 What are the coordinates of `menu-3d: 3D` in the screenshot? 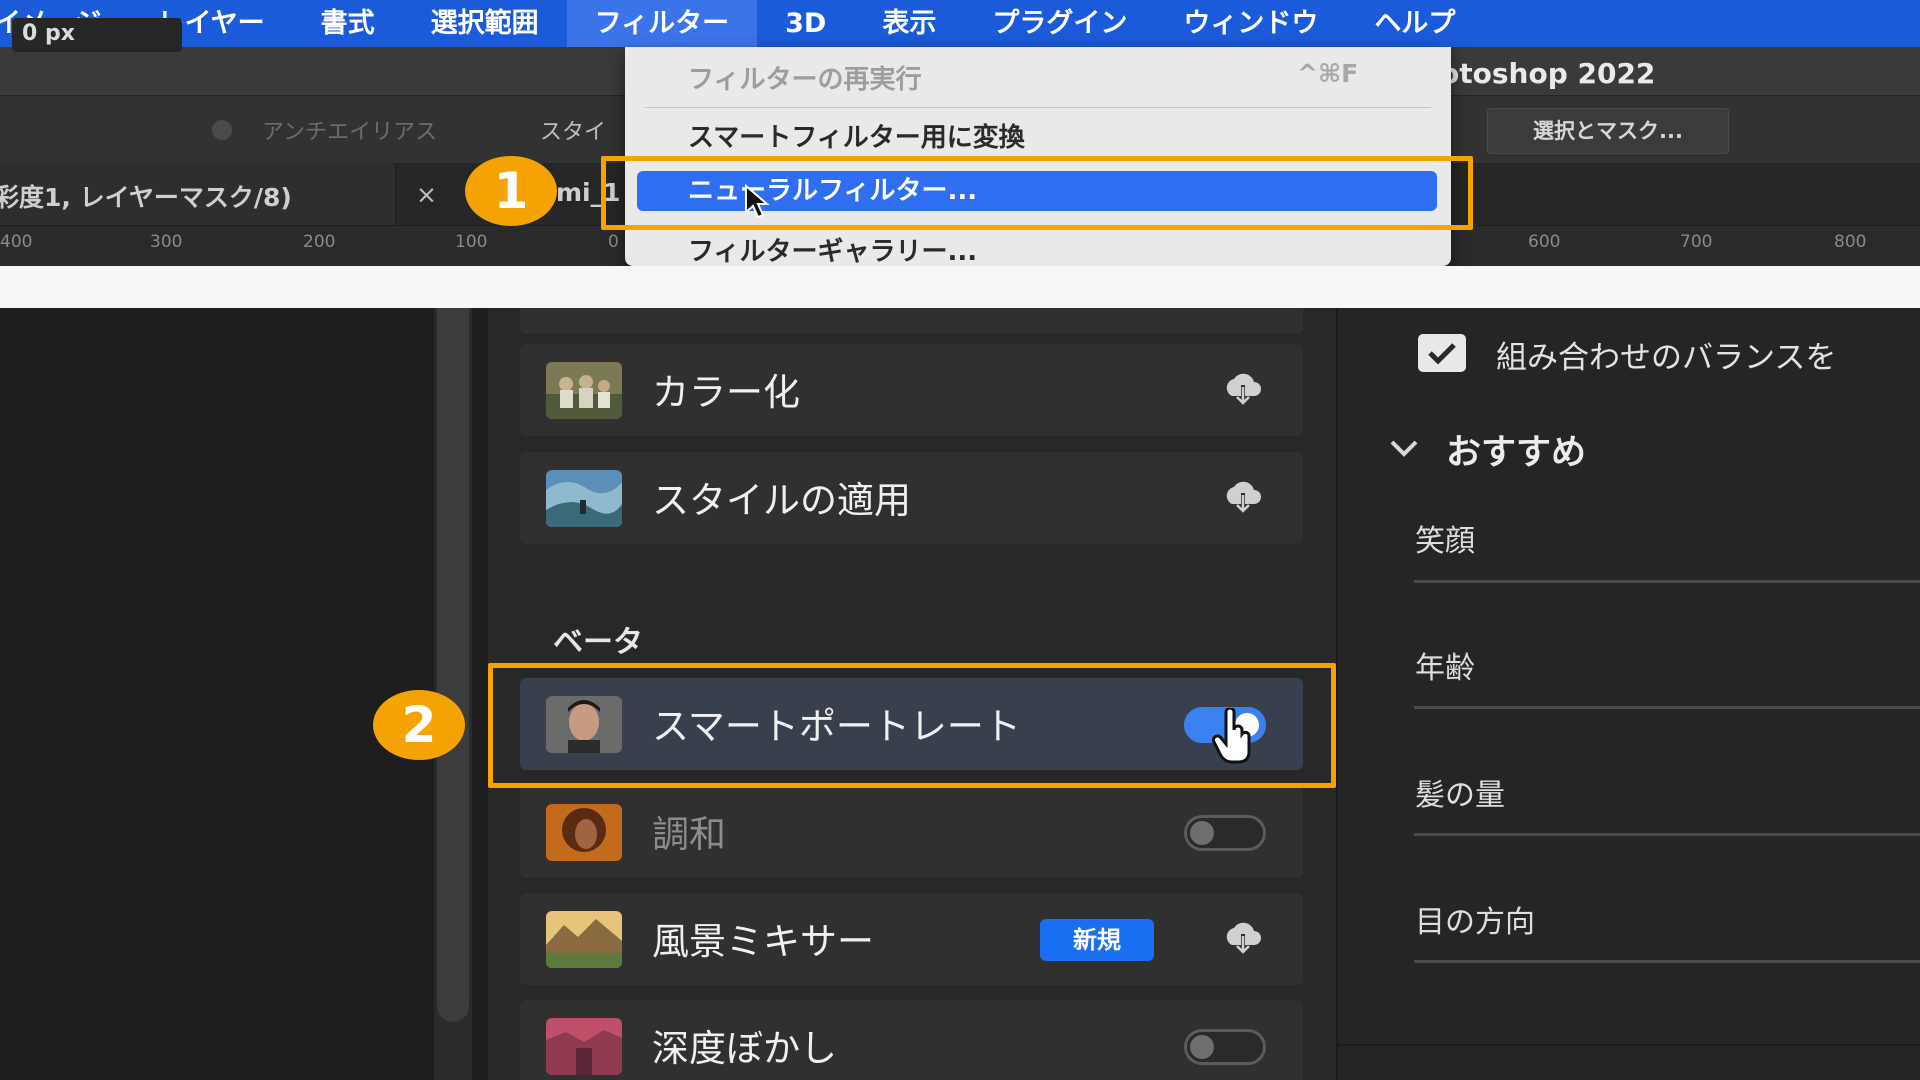 It's located at (805, 23).